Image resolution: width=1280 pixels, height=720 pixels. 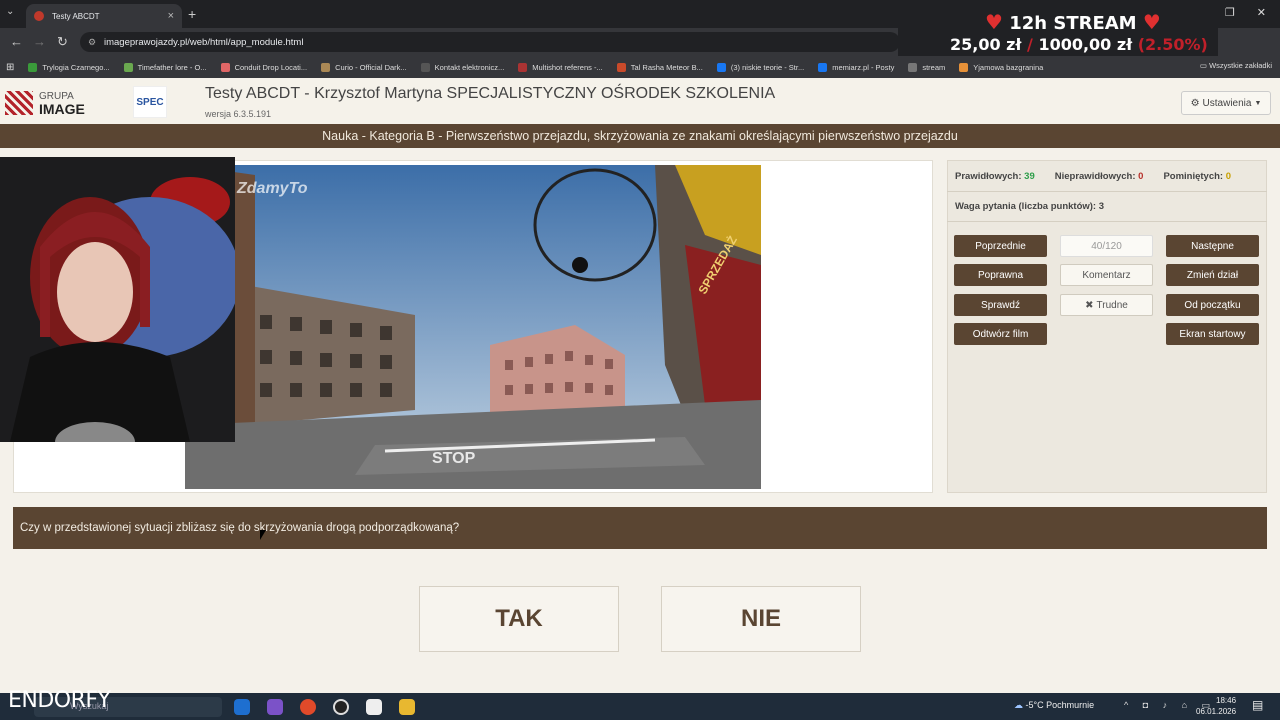 What do you see at coordinates (19, 103) in the screenshot?
I see `logo-stripes-icon` at bounding box center [19, 103].